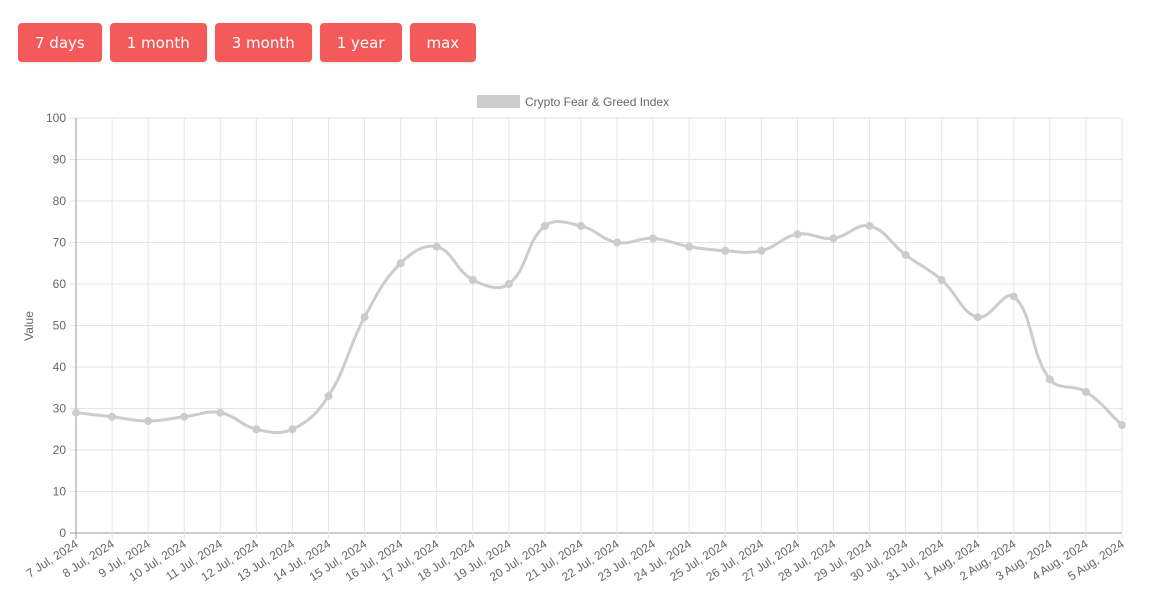  Describe the element at coordinates (498, 101) in the screenshot. I see `legend-swatch` at that location.